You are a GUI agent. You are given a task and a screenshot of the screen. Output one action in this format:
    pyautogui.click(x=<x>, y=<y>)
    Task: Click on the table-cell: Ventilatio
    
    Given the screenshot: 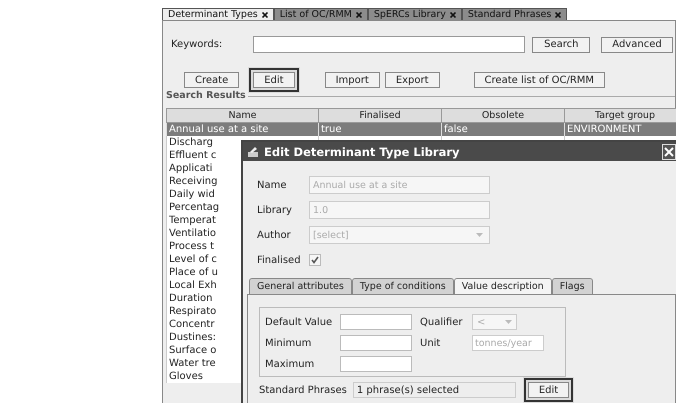 What is the action you would take?
    pyautogui.click(x=192, y=233)
    